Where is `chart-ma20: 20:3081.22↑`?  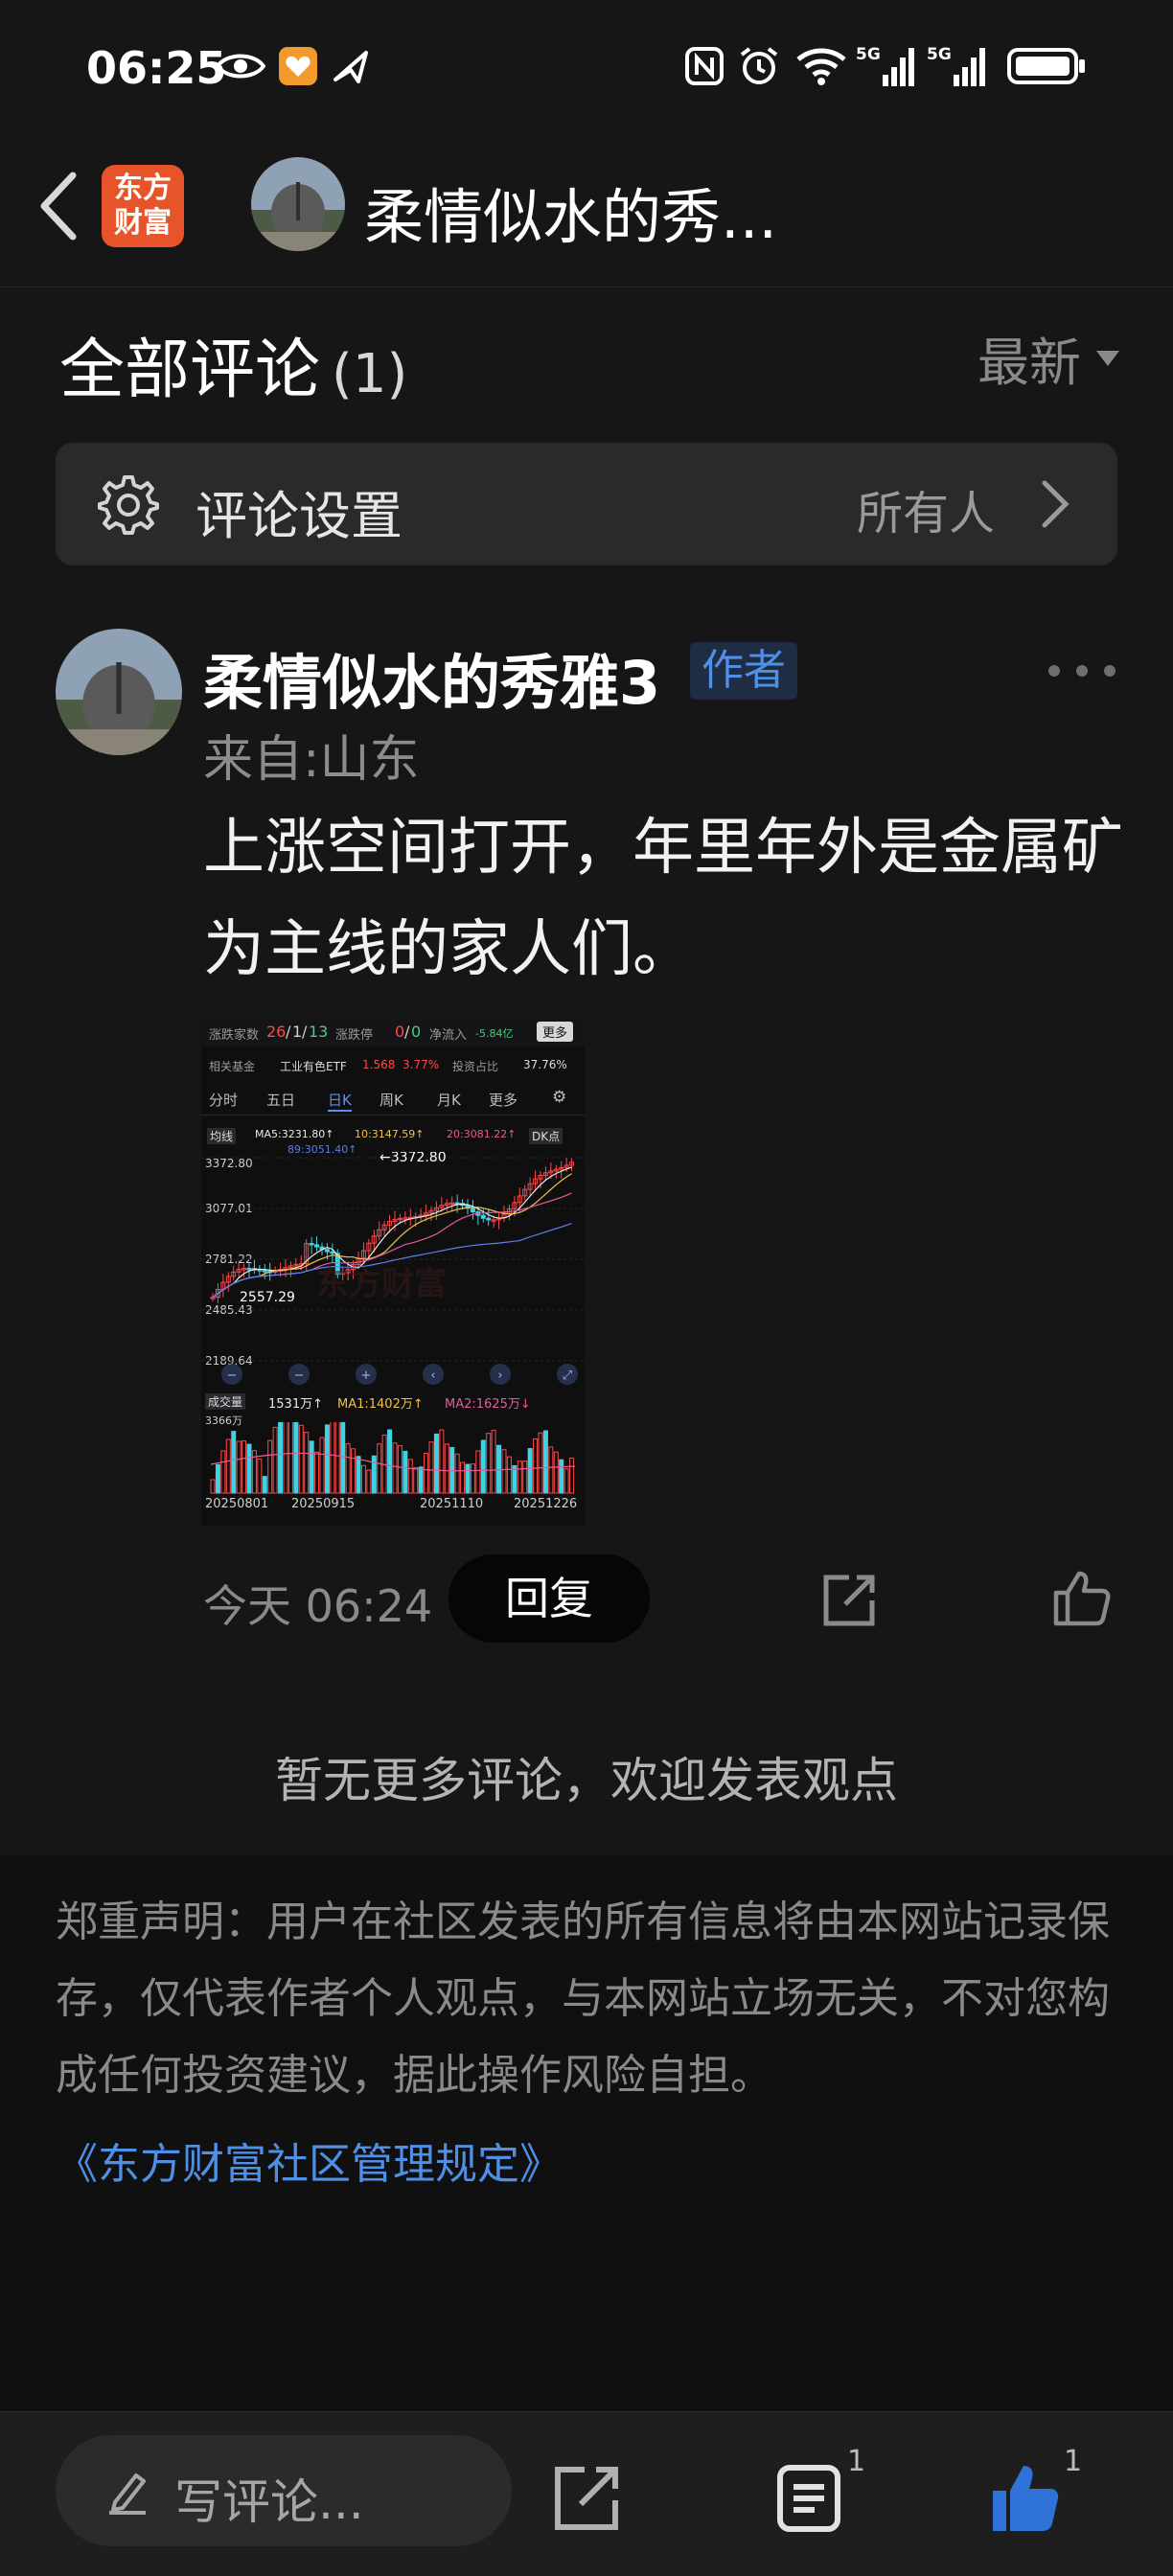
chart-ma20: 20:3081.22↑ is located at coordinates (482, 1134).